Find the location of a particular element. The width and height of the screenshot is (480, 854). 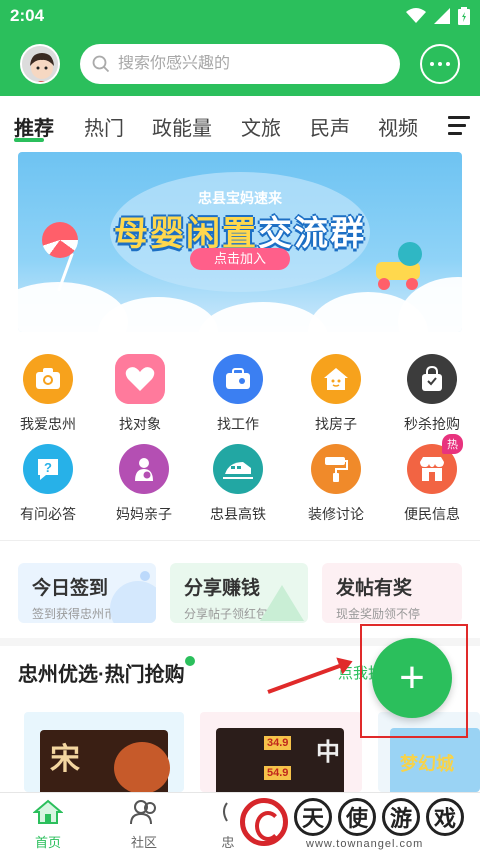

divider is located at coordinates (240, 540).